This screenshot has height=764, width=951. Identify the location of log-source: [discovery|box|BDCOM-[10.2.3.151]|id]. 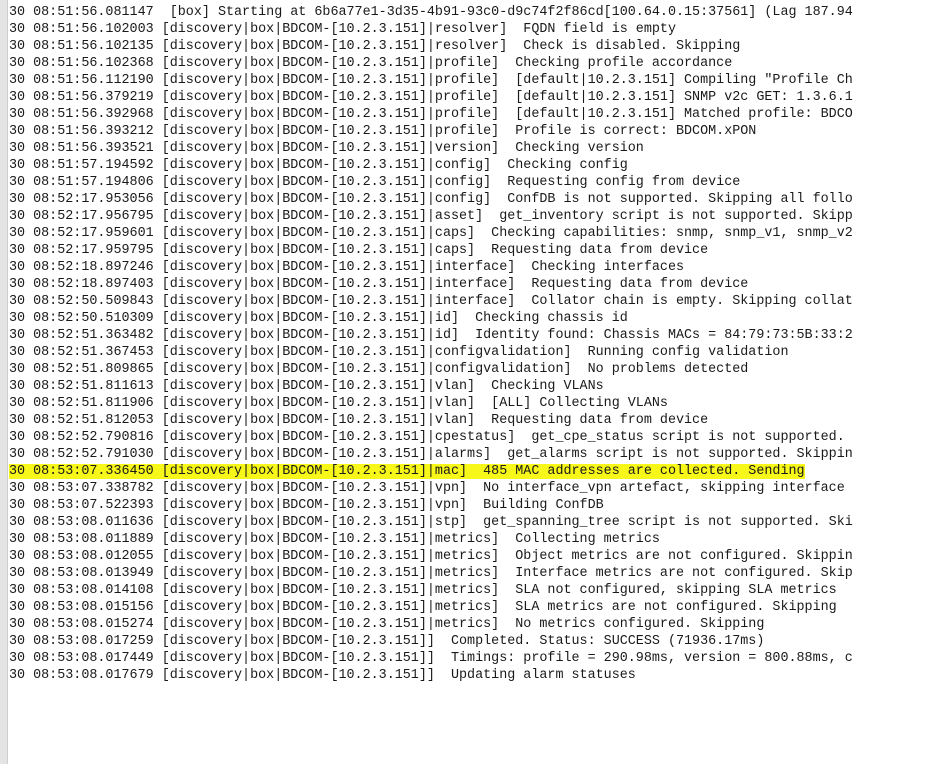
(306, 318).